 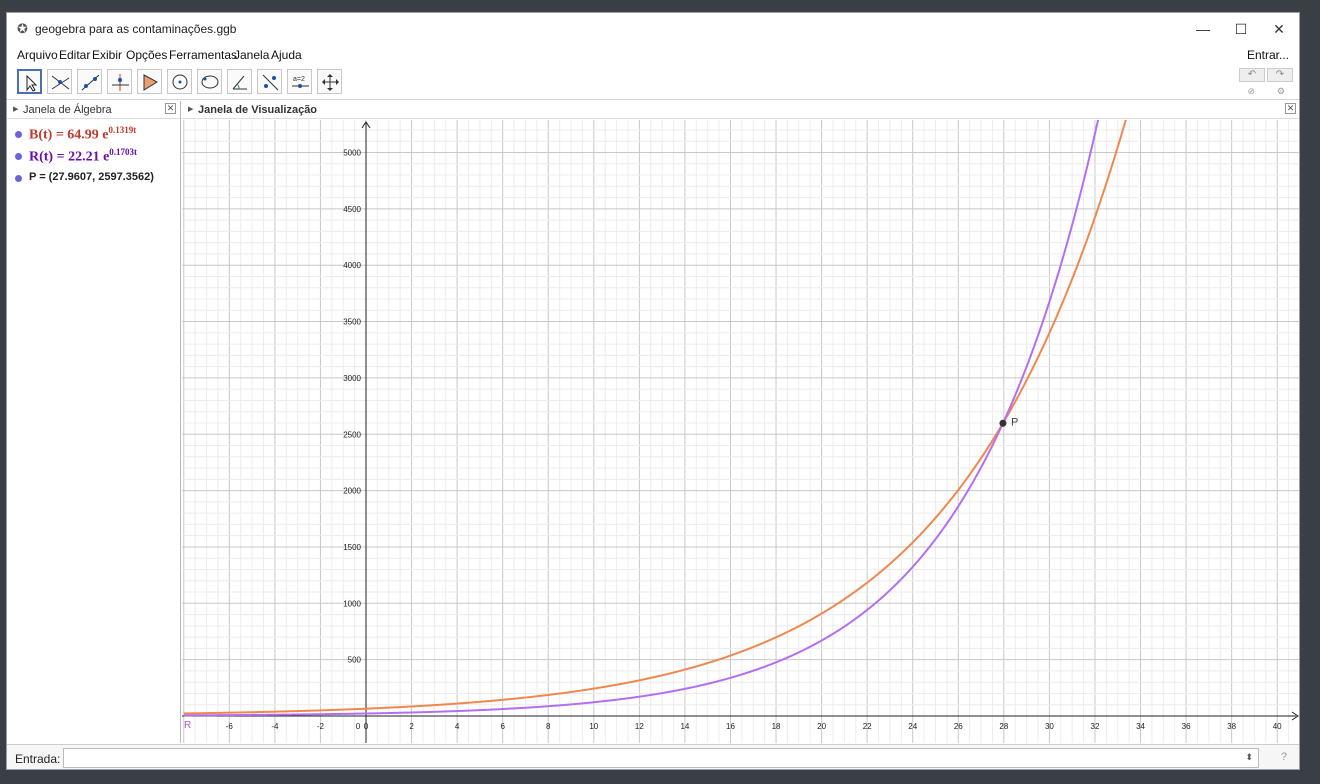 I want to click on input-help-icon: ?, so click(x=1284, y=757).